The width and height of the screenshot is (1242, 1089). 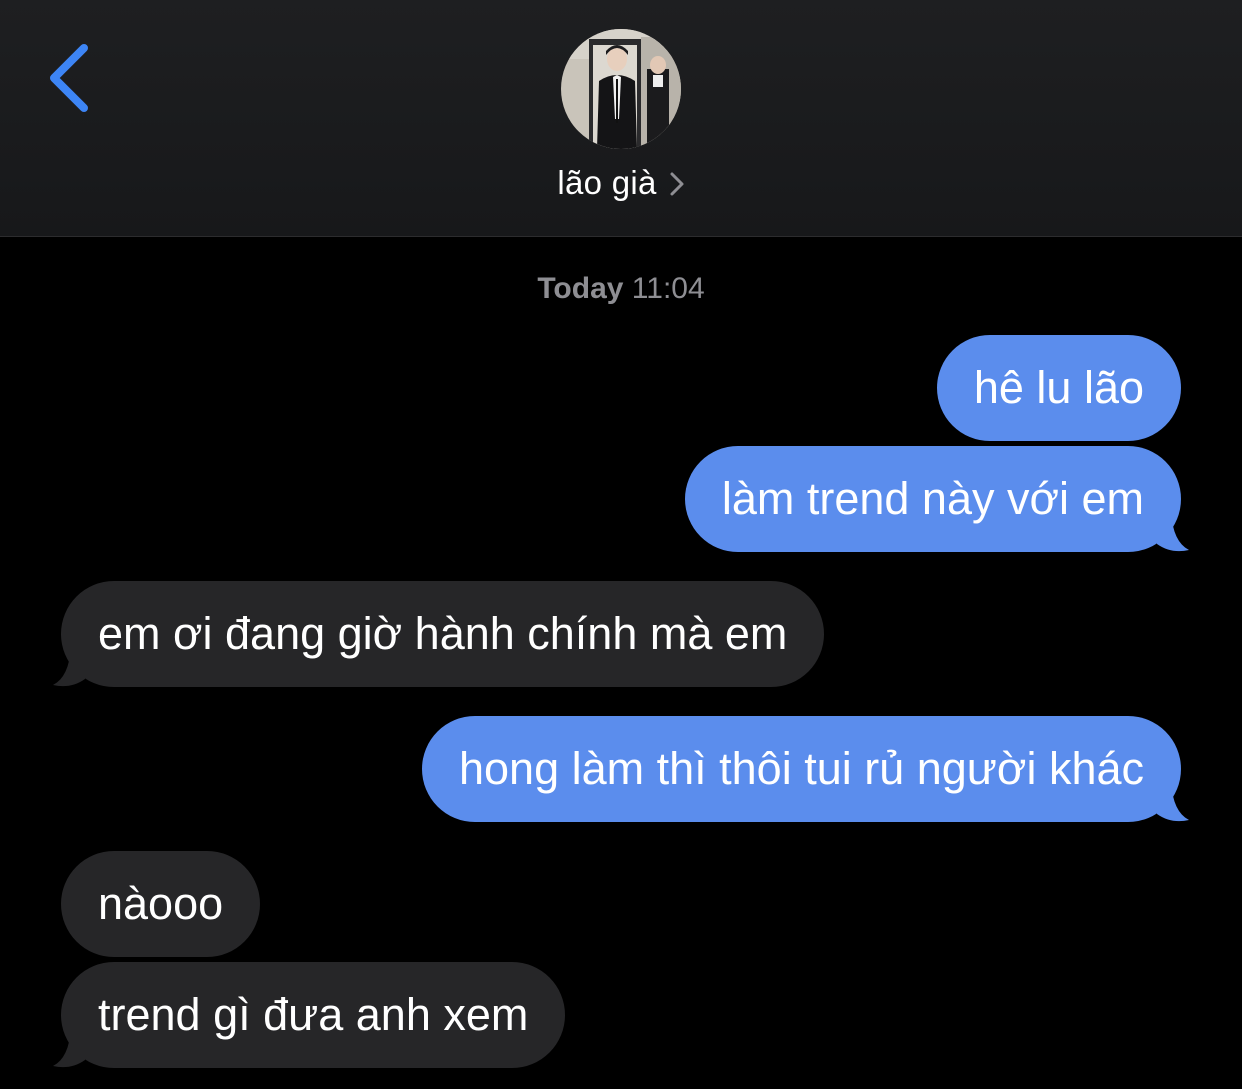 I want to click on contact-name: lão già, so click(x=607, y=182).